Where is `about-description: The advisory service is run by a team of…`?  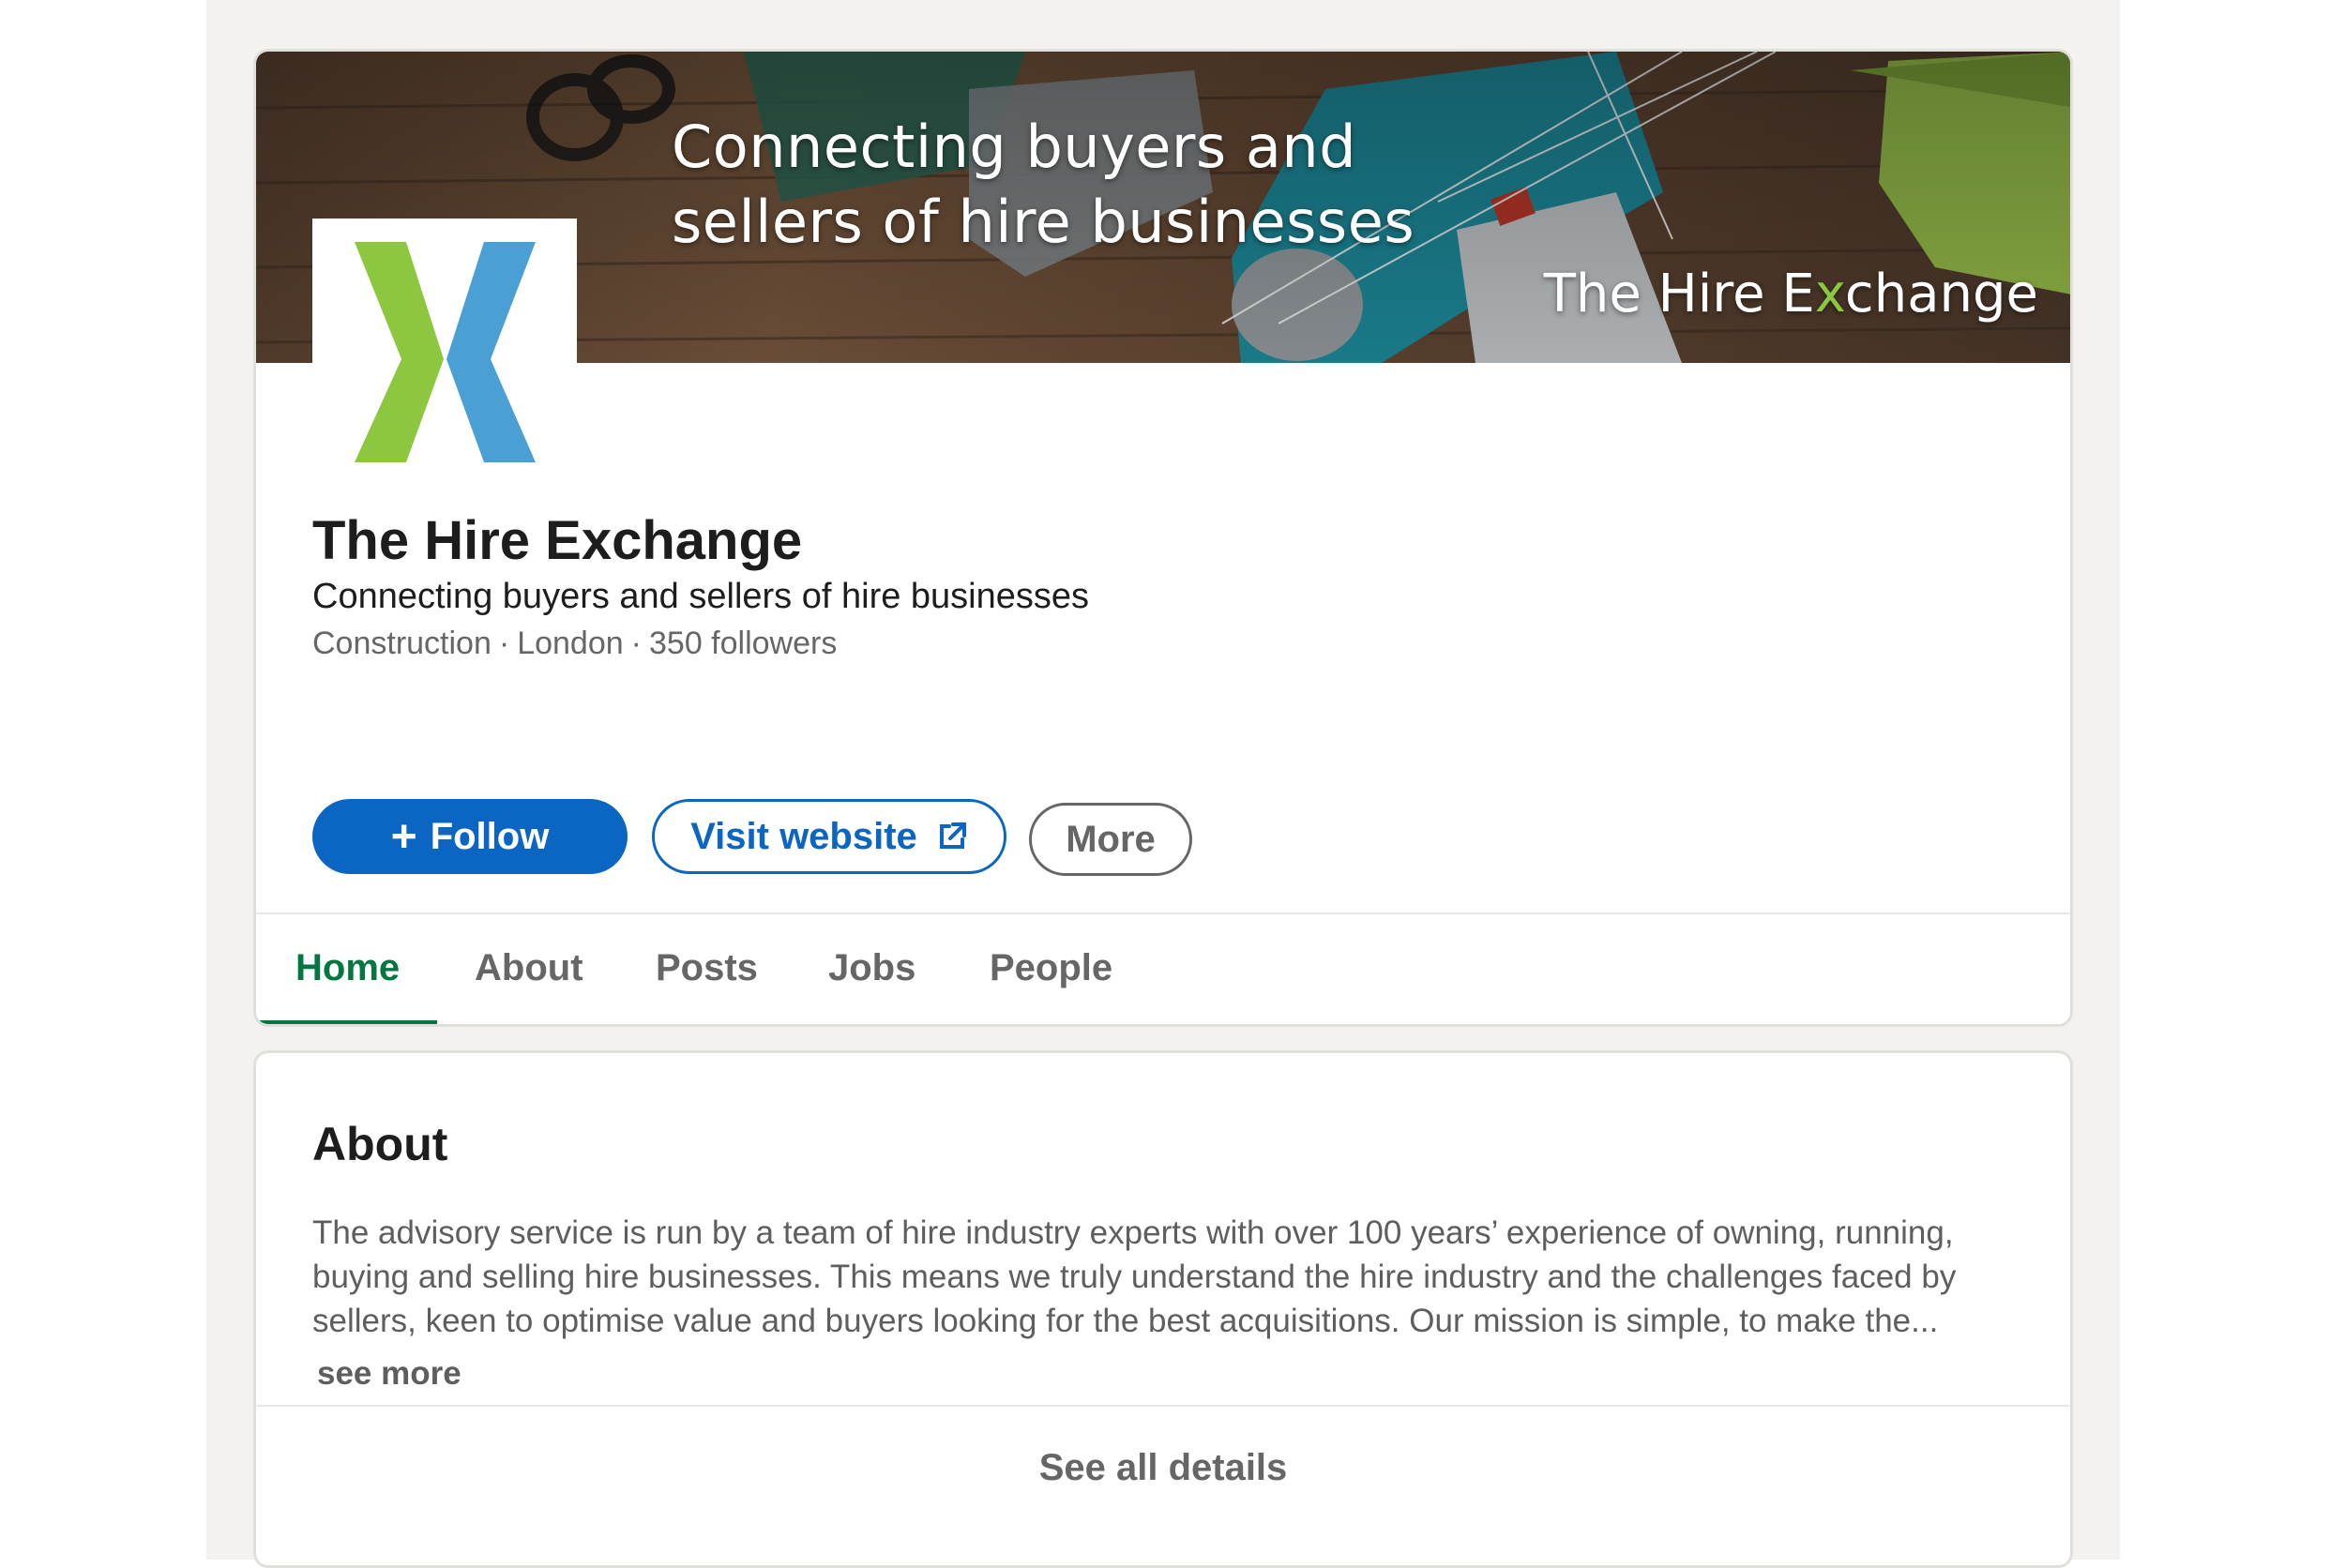
about-description: The advisory service is run by a team of… is located at coordinates (1134, 1276).